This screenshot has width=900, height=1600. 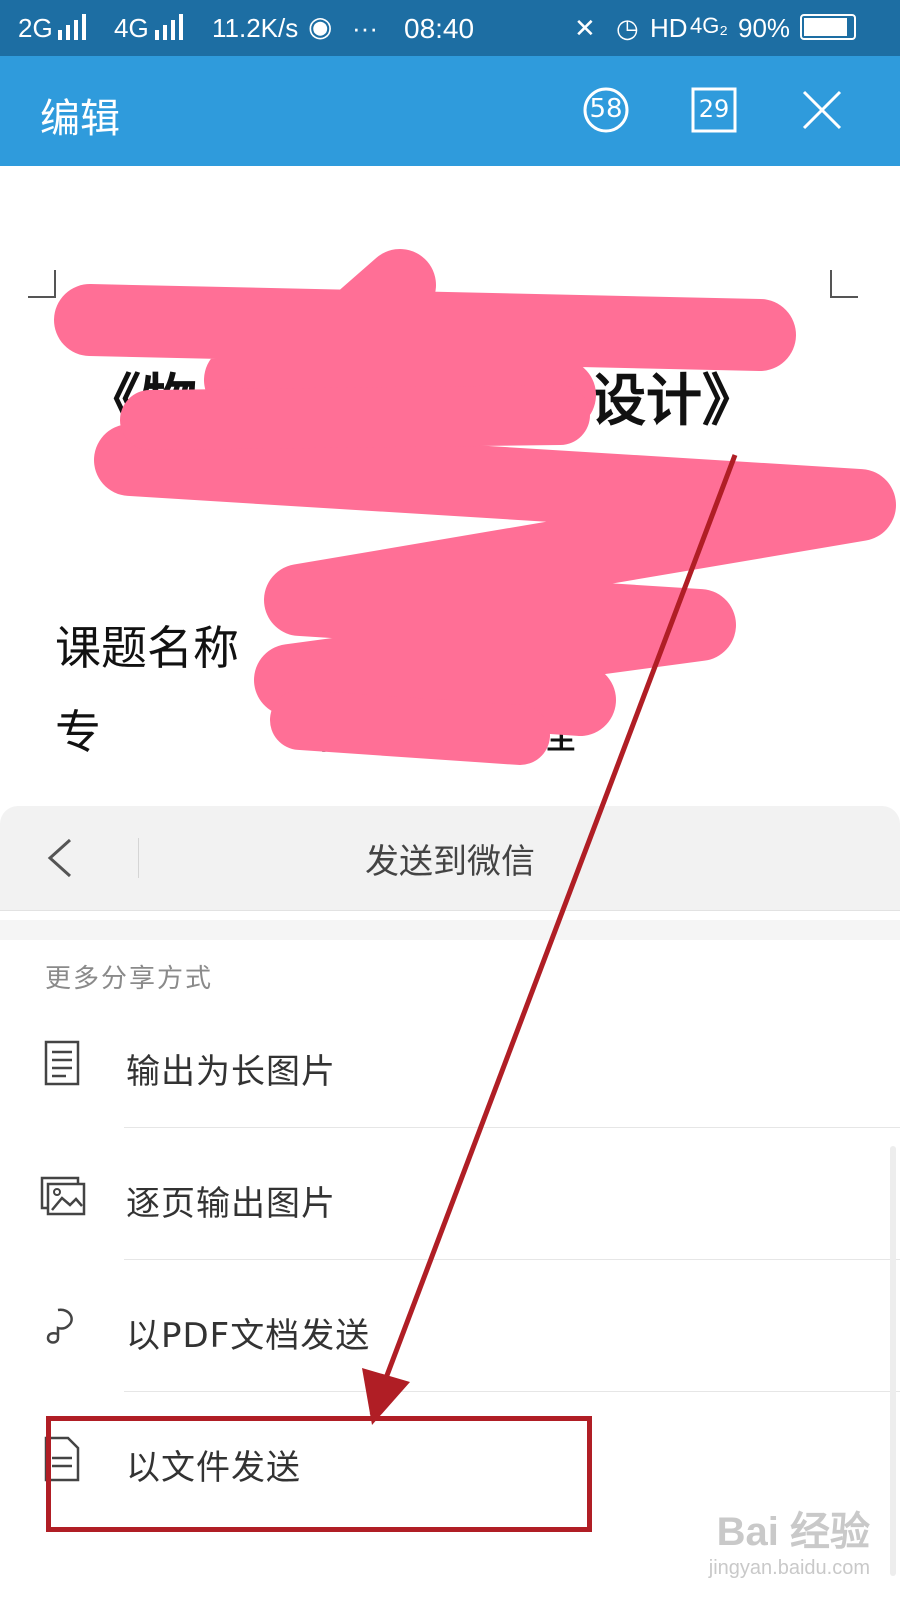 I want to click on images-icon, so click(x=63, y=1196).